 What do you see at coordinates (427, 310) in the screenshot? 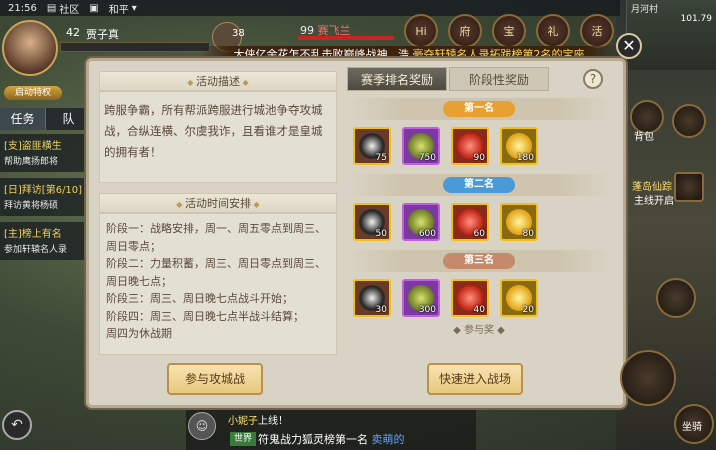
I see `item-count: 300` at bounding box center [427, 310].